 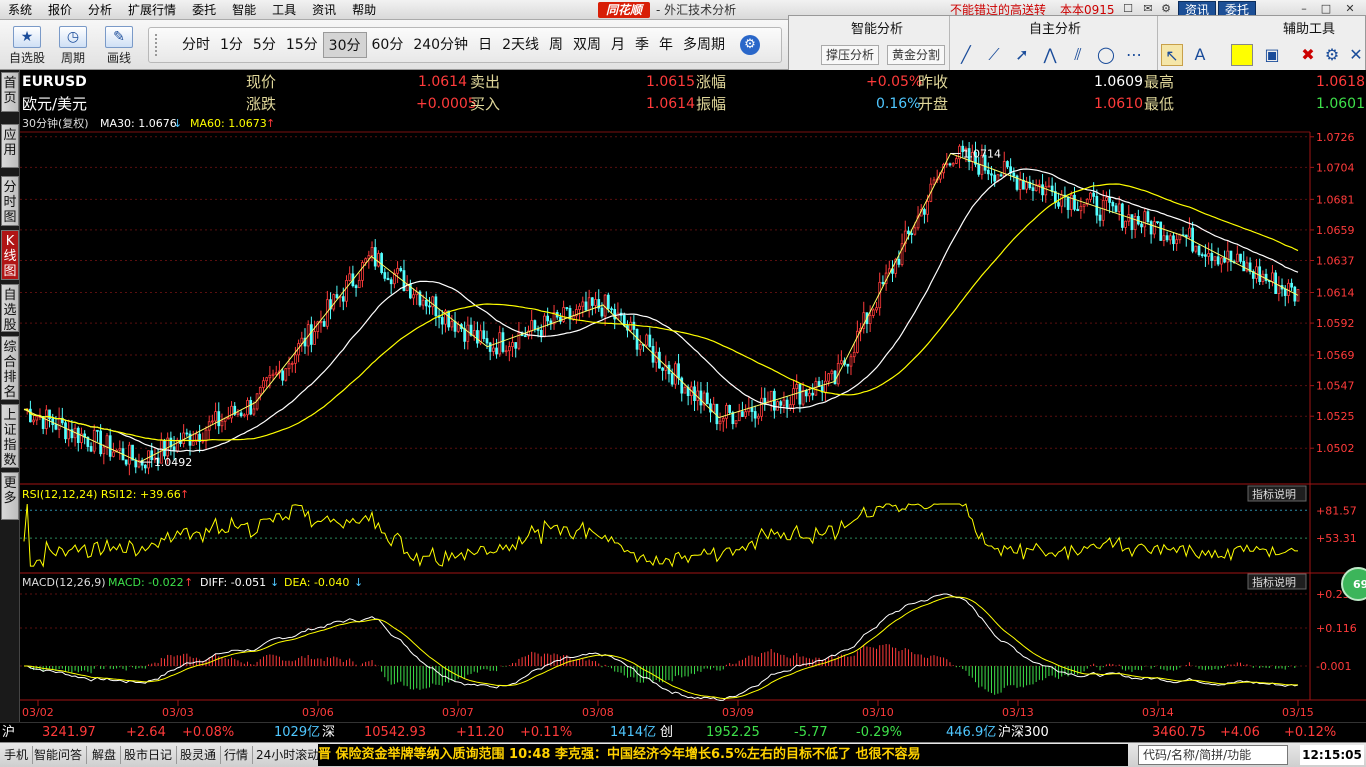 What do you see at coordinates (10, 308) in the screenshot?
I see `side-tab-watchlist: 自选股` at bounding box center [10, 308].